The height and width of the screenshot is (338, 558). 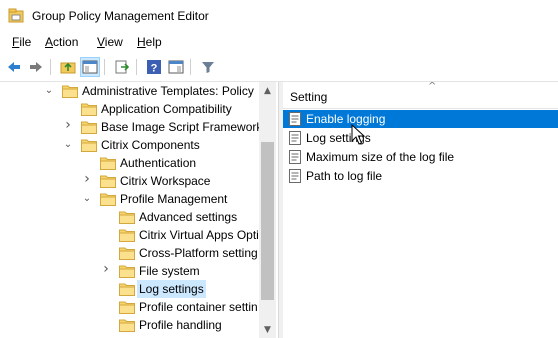 What do you see at coordinates (110, 42) in the screenshot?
I see `menu-view: View` at bounding box center [110, 42].